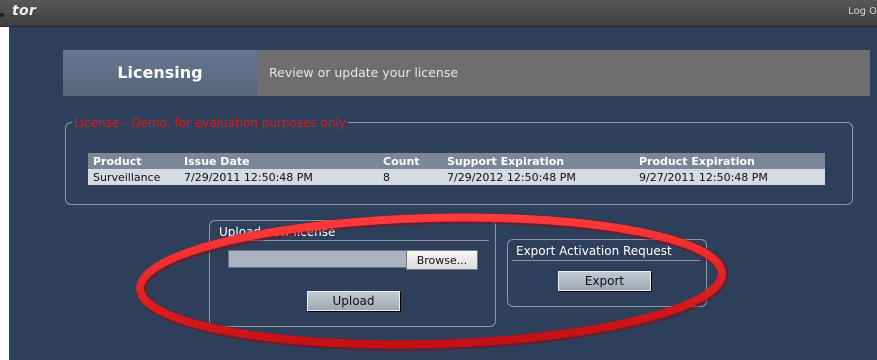 This screenshot has height=360, width=877. What do you see at coordinates (438, 13) in the screenshot?
I see `top-header-bar: tor Log O` at bounding box center [438, 13].